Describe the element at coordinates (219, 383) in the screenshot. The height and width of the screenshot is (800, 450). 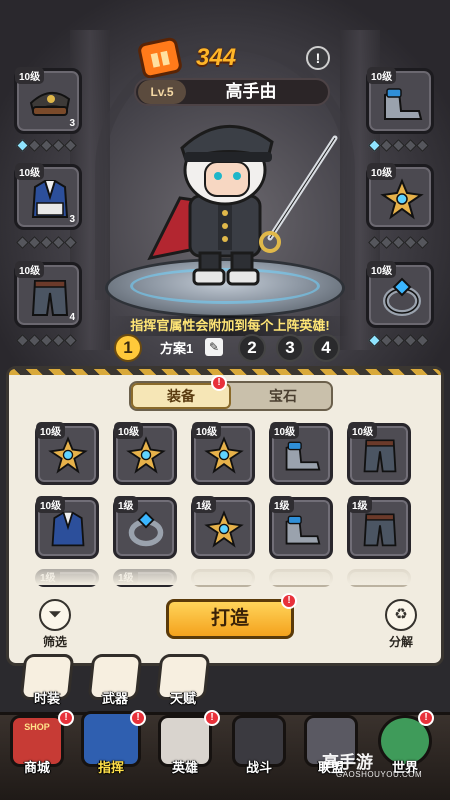
I see `tab-notification-badge: !` at that location.